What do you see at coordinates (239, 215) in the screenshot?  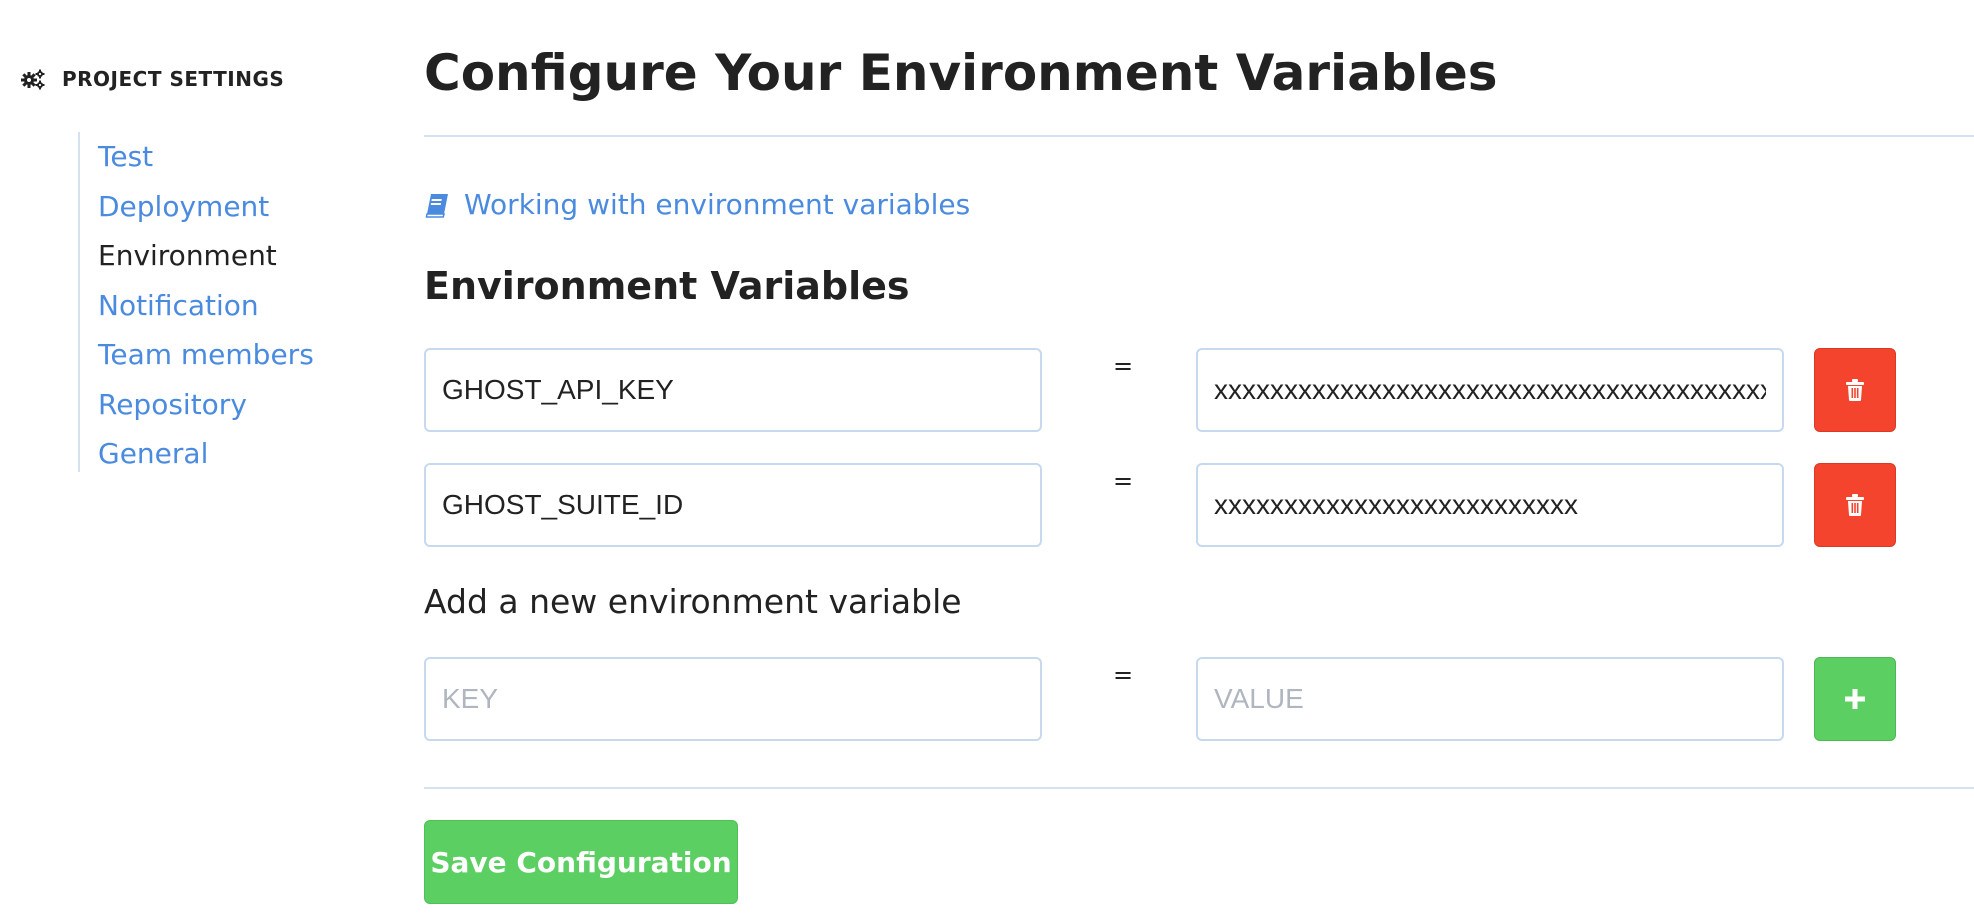 I see `sidebar-item-deployment: Deployment` at bounding box center [239, 215].